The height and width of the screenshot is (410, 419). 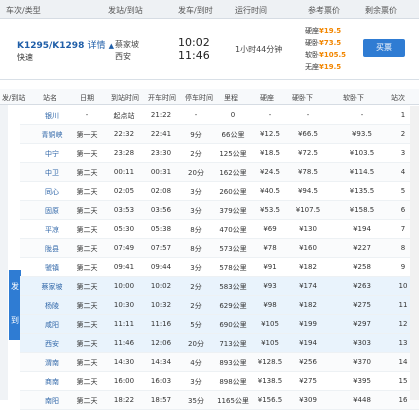 What do you see at coordinates (124, 153) in the screenshot?
I see `stop-arrival: 23:28` at bounding box center [124, 153].